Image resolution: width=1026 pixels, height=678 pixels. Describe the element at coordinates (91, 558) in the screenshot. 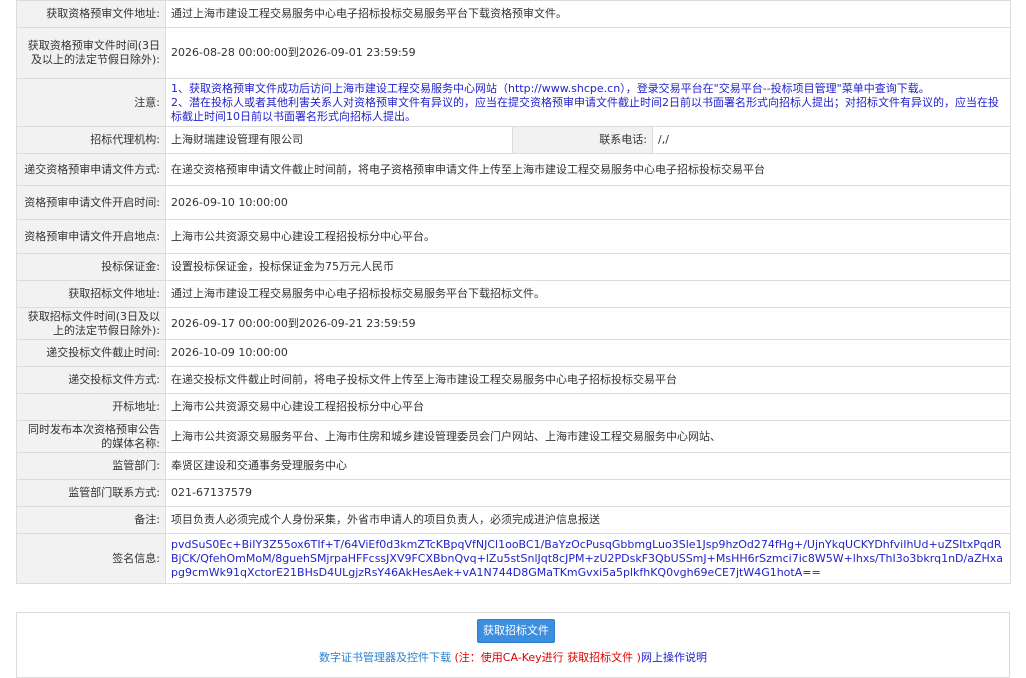

I see `field-label: 签名信息:` at that location.